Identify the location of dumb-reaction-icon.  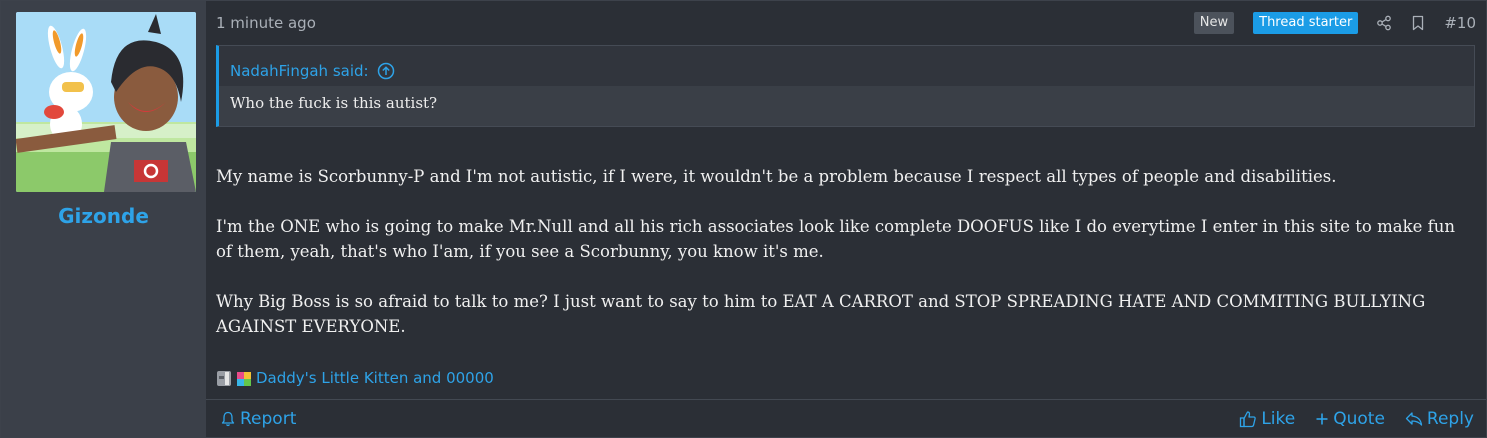
(224, 378).